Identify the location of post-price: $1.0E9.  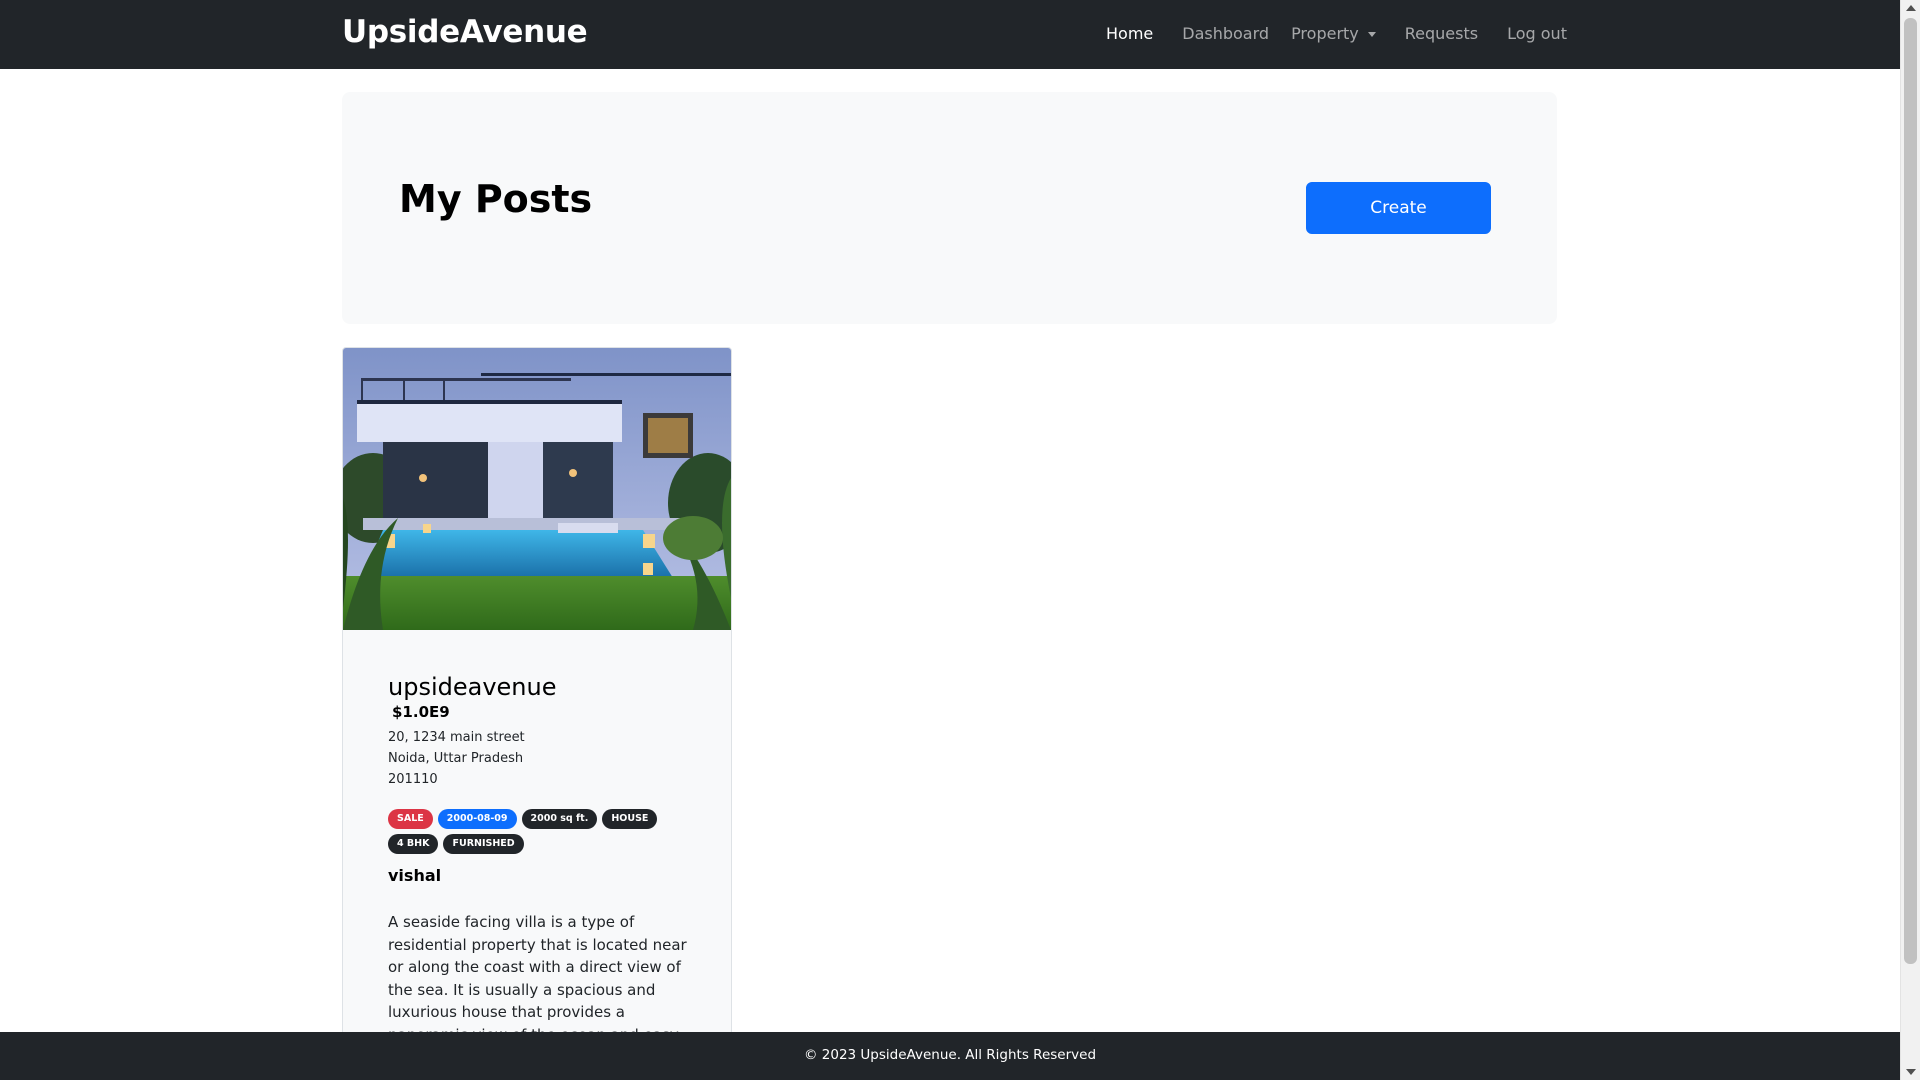
(421, 712).